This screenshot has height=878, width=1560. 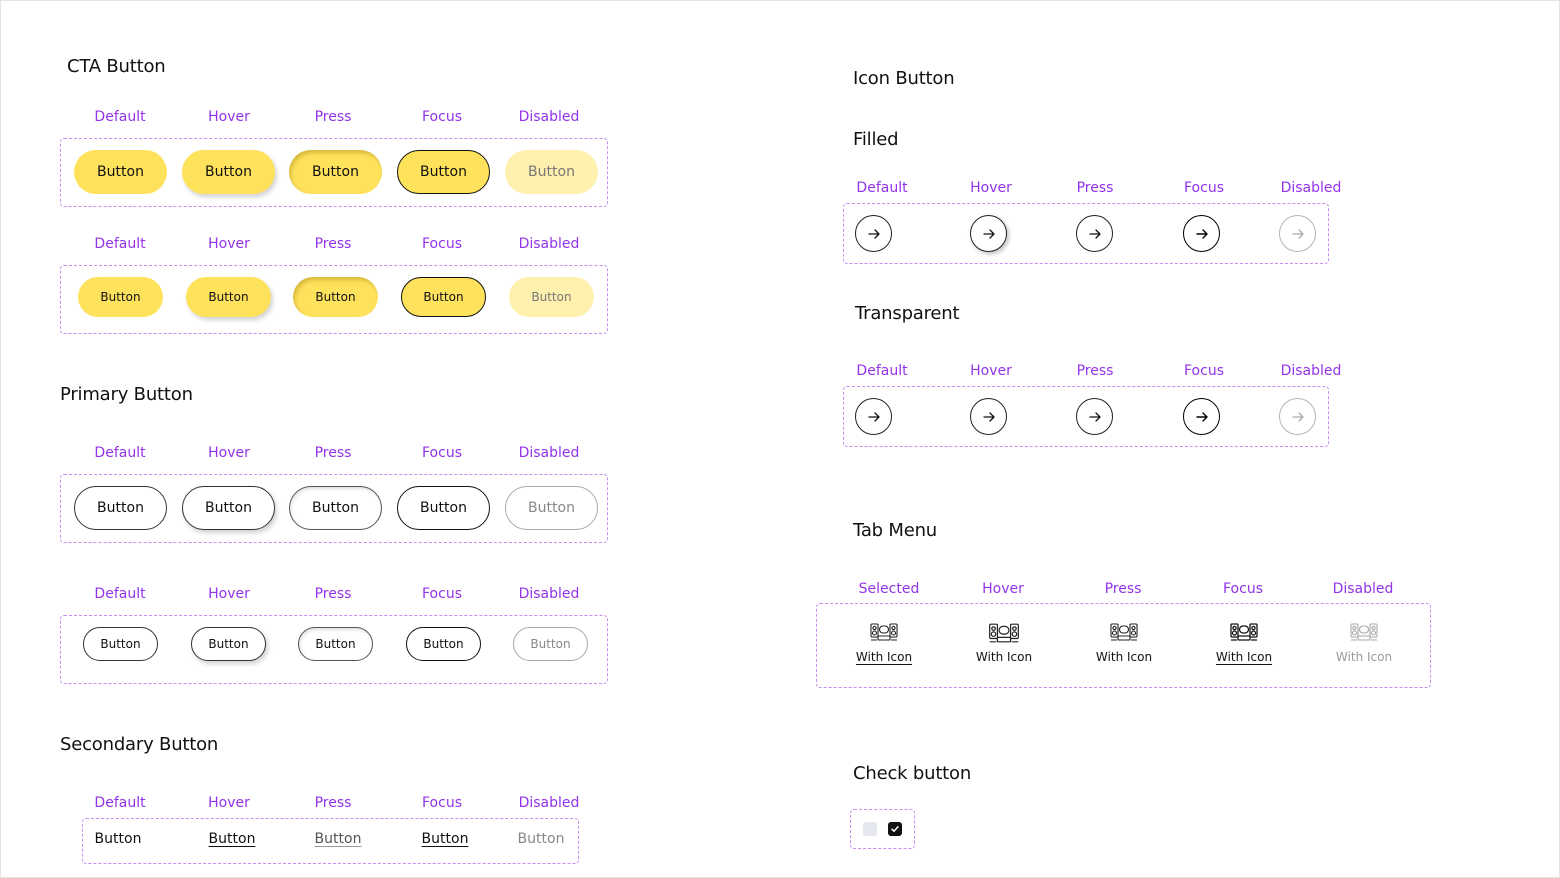 What do you see at coordinates (1124, 643) in the screenshot?
I see `tab-press: With Icon` at bounding box center [1124, 643].